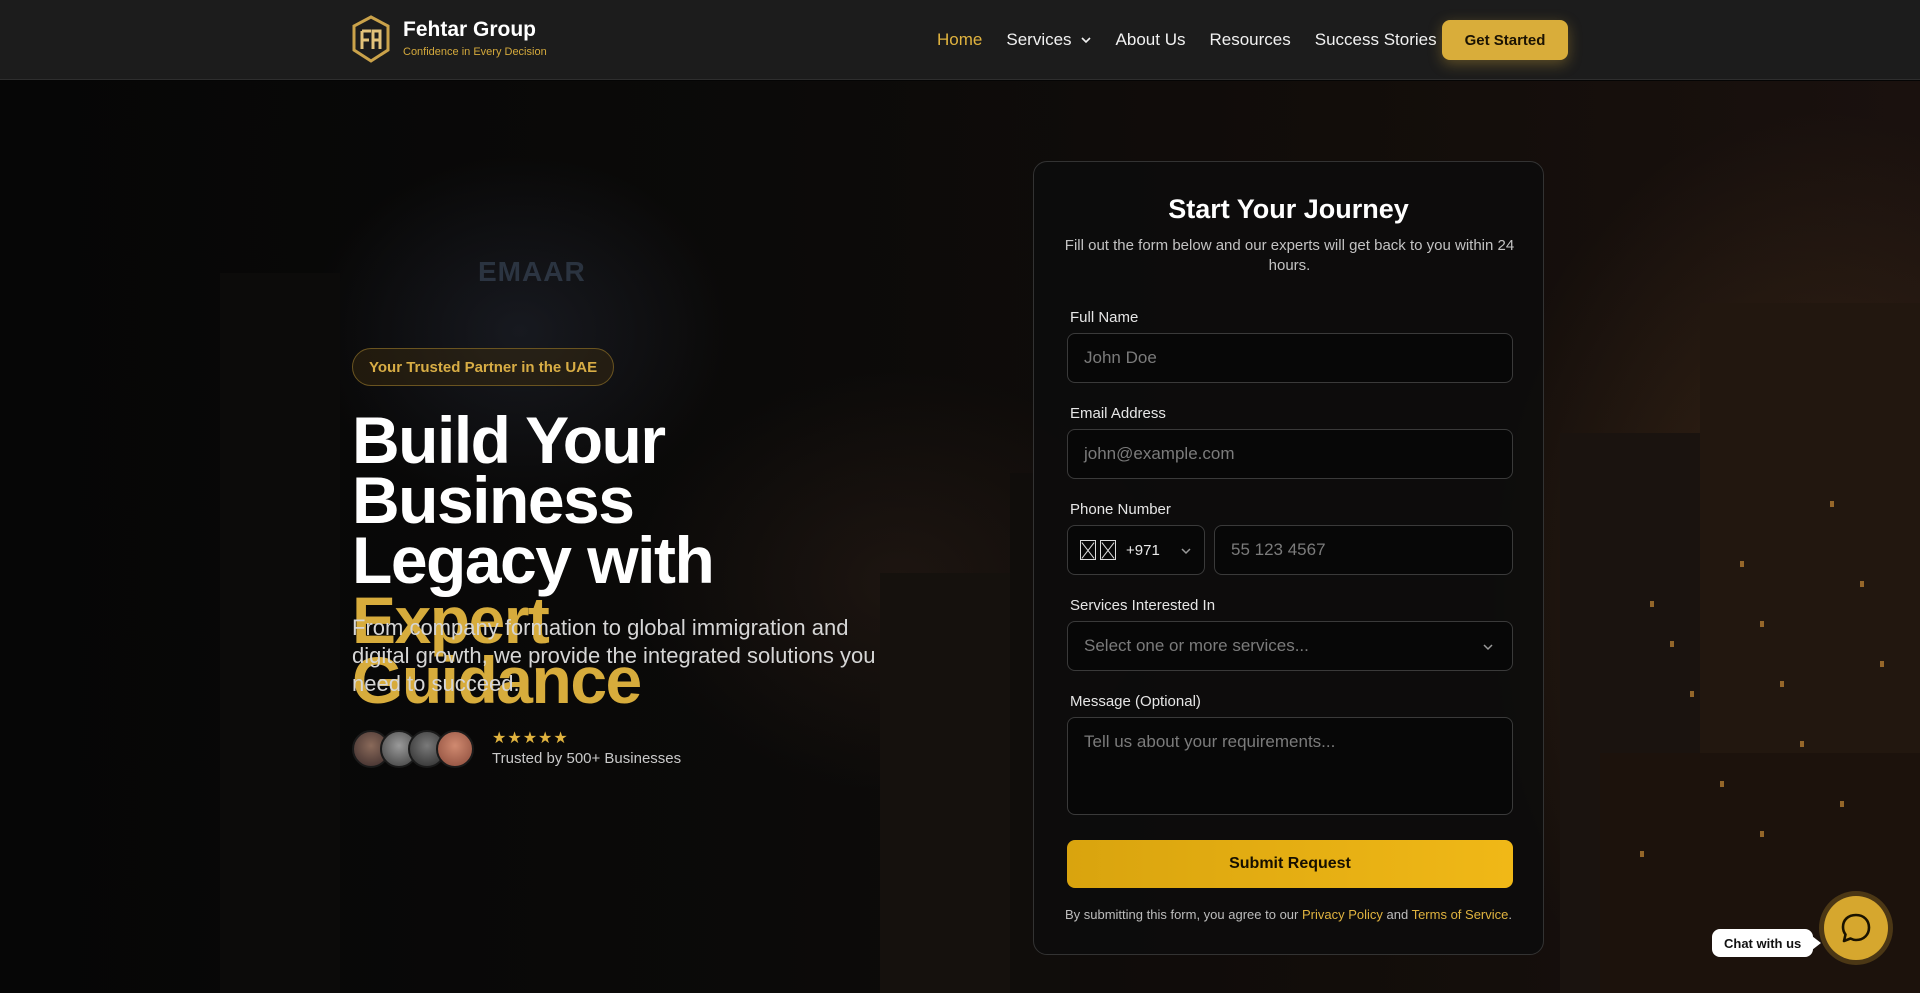 The height and width of the screenshot is (993, 1920). I want to click on nav-item-resources: Resources, so click(1249, 40).